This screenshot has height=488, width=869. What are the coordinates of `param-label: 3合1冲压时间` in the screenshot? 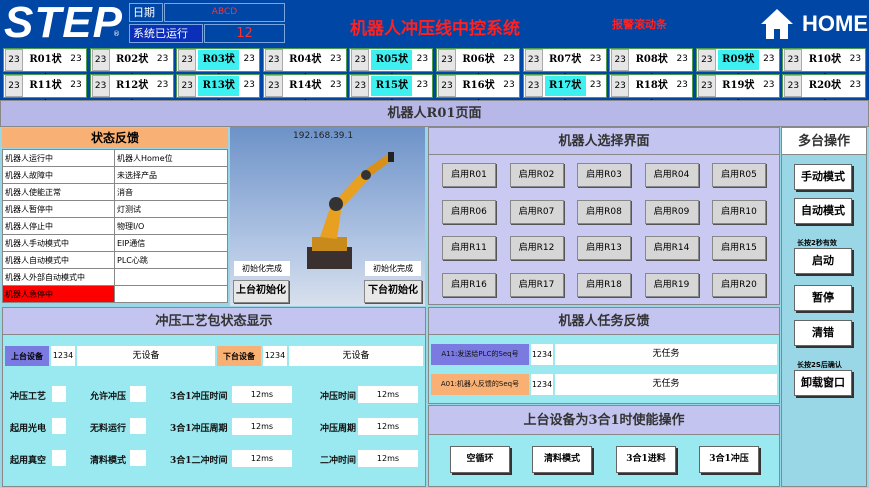 It's located at (199, 397).